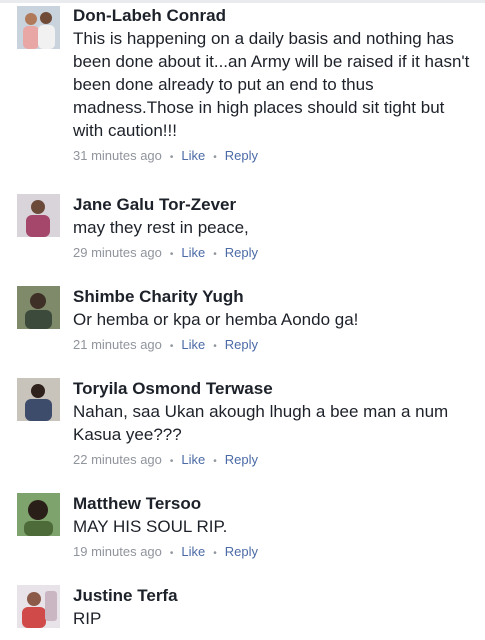 The height and width of the screenshot is (640, 485). Describe the element at coordinates (117, 551) in the screenshot. I see `comment-time: 19 minutes ago` at that location.